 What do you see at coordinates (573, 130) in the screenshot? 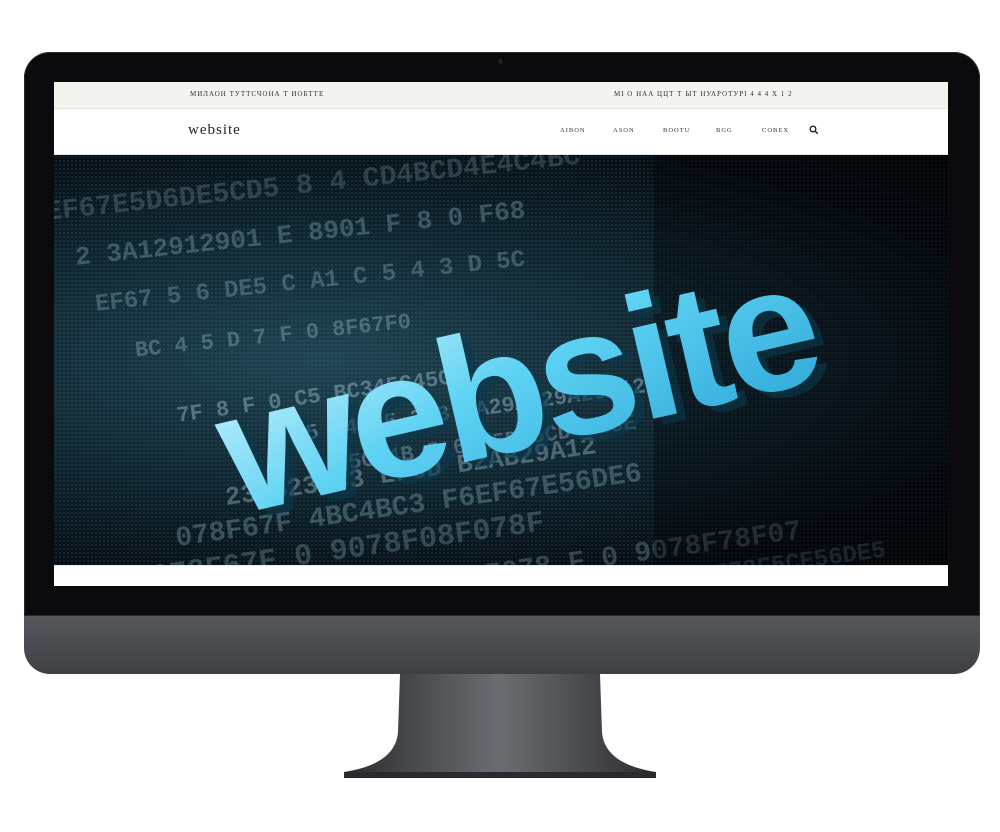
I see `nav-item-1: AIBON` at bounding box center [573, 130].